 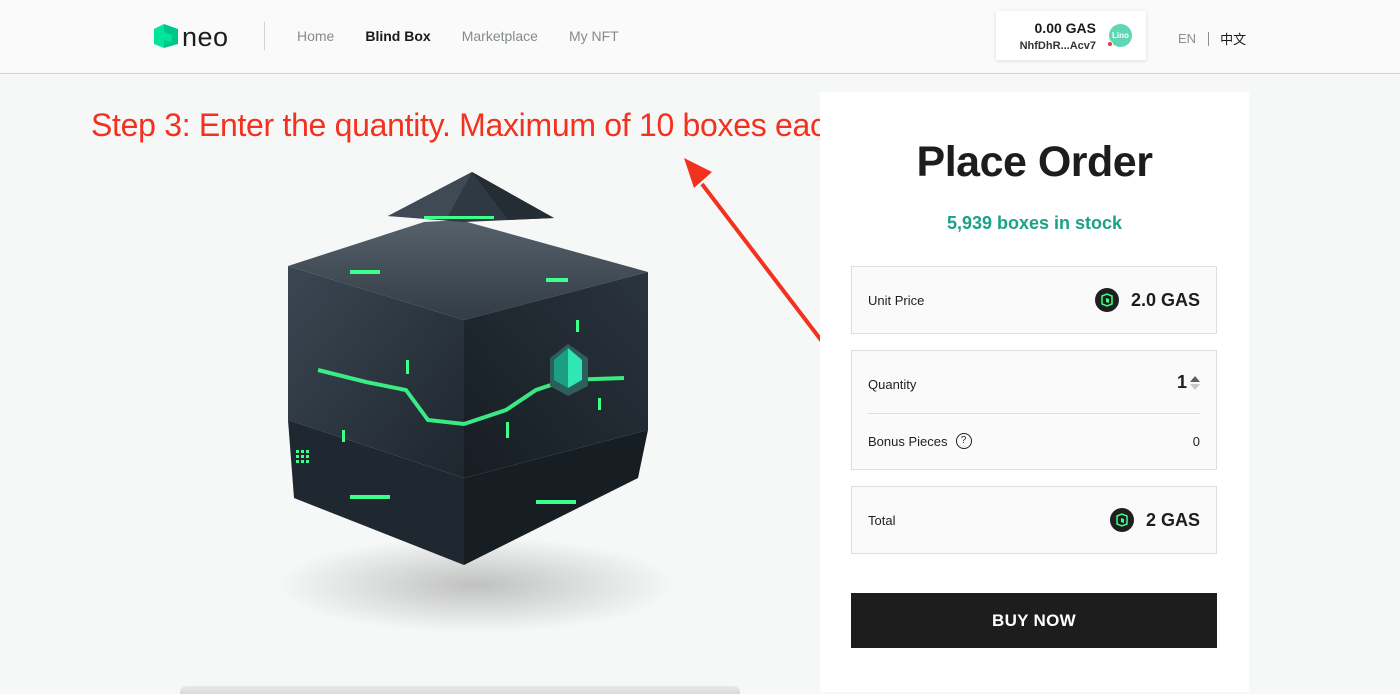 I want to click on unit-price-value-group: 2.0 GAS, so click(x=1147, y=300).